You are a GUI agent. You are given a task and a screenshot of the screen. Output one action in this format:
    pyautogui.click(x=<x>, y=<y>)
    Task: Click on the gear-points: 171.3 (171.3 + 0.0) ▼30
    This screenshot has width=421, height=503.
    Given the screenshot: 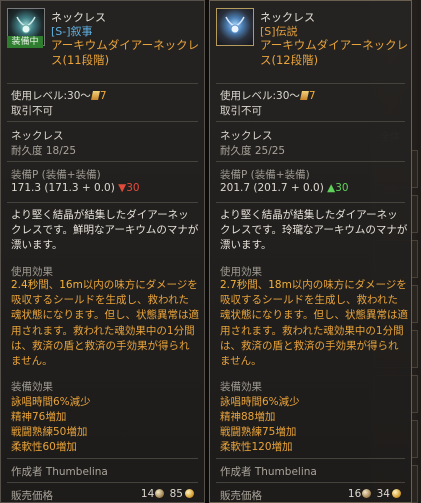 What is the action you would take?
    pyautogui.click(x=75, y=188)
    